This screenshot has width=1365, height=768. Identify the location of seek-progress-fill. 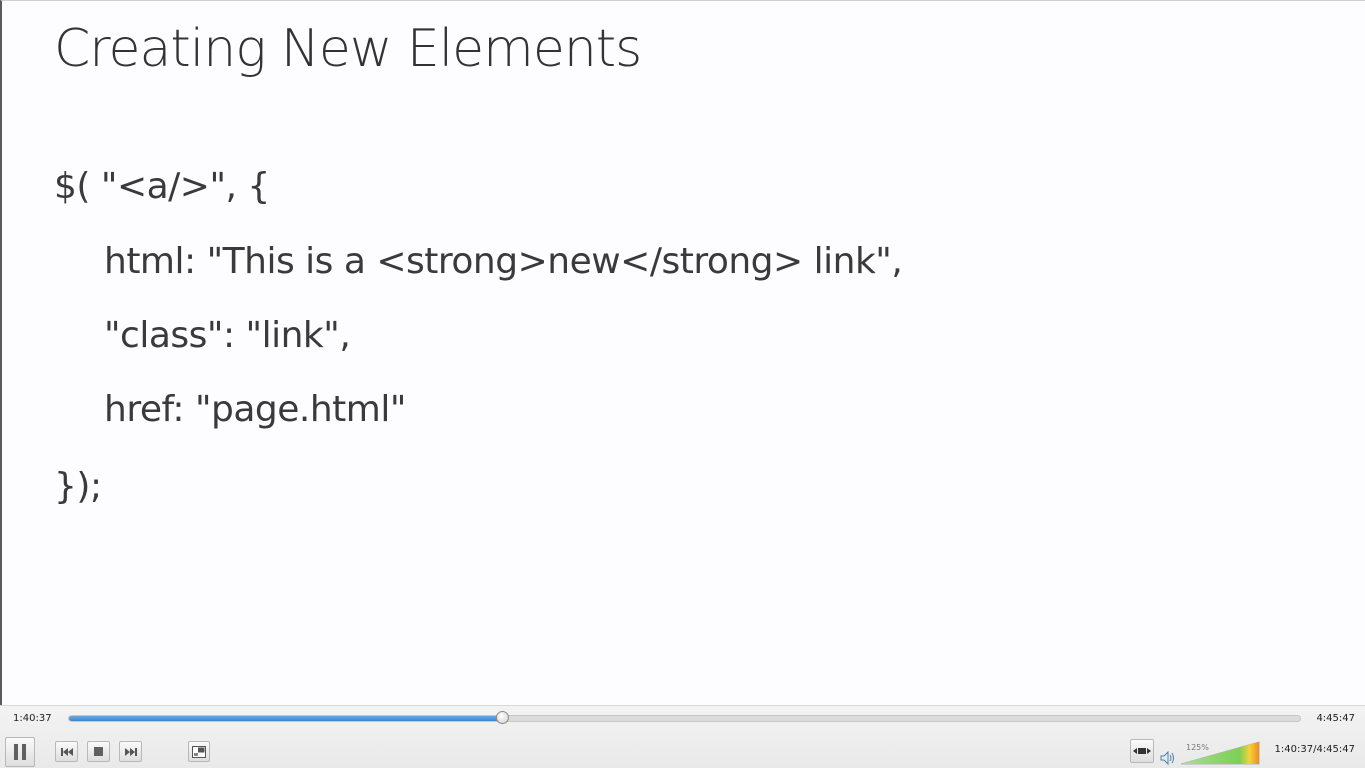
(285, 718).